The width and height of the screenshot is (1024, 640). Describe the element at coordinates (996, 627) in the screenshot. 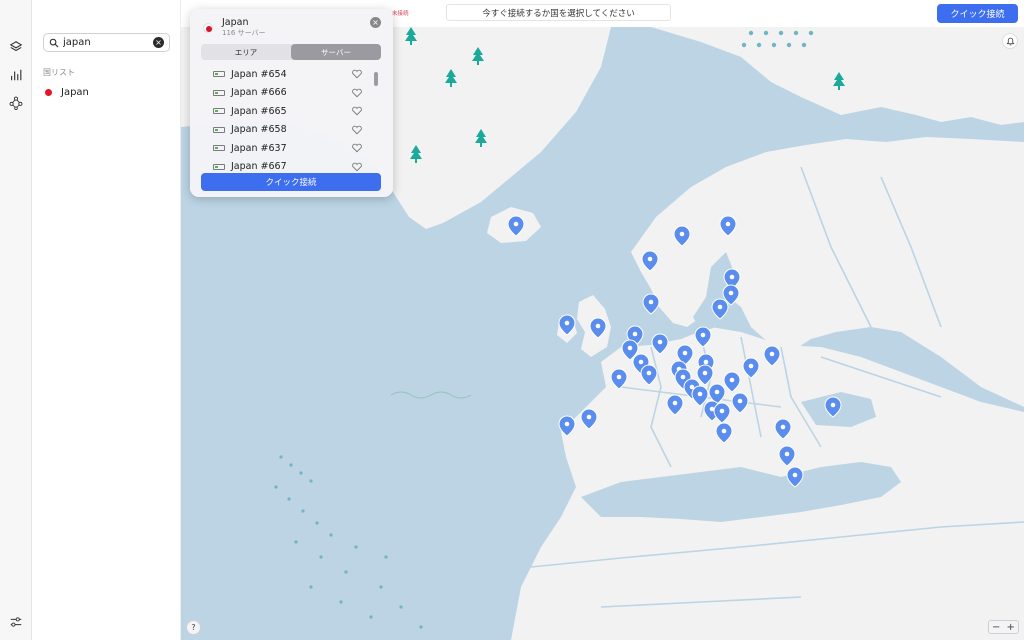

I see `zoom-out-button: −` at that location.